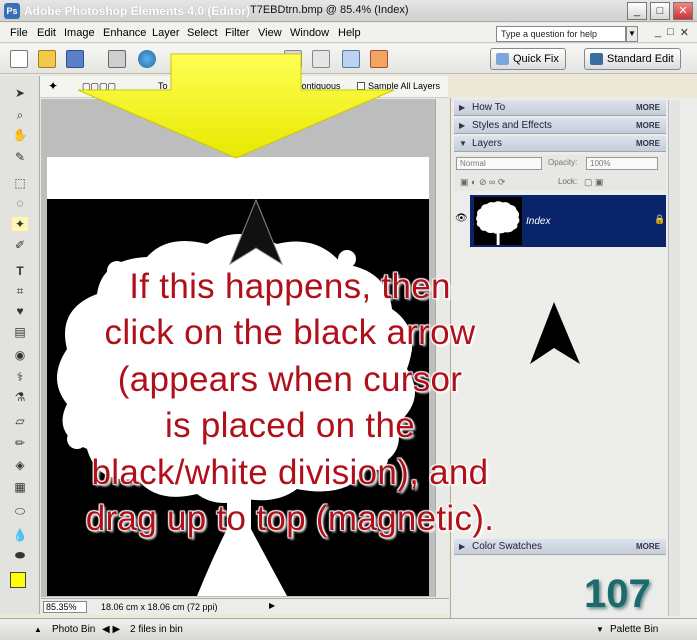 Image resolution: width=697 pixels, height=640 pixels. I want to click on quick-fix-icon, so click(502, 59).